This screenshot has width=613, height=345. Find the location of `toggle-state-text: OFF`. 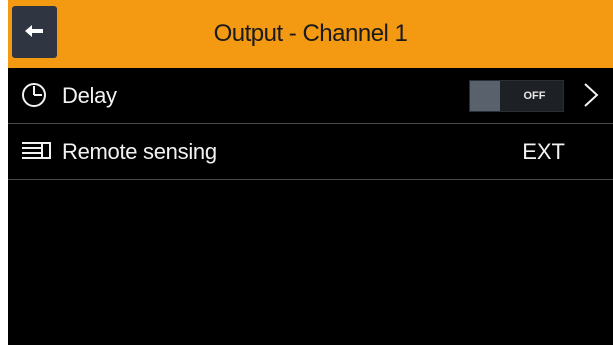

toggle-state-text: OFF is located at coordinates (534, 96).